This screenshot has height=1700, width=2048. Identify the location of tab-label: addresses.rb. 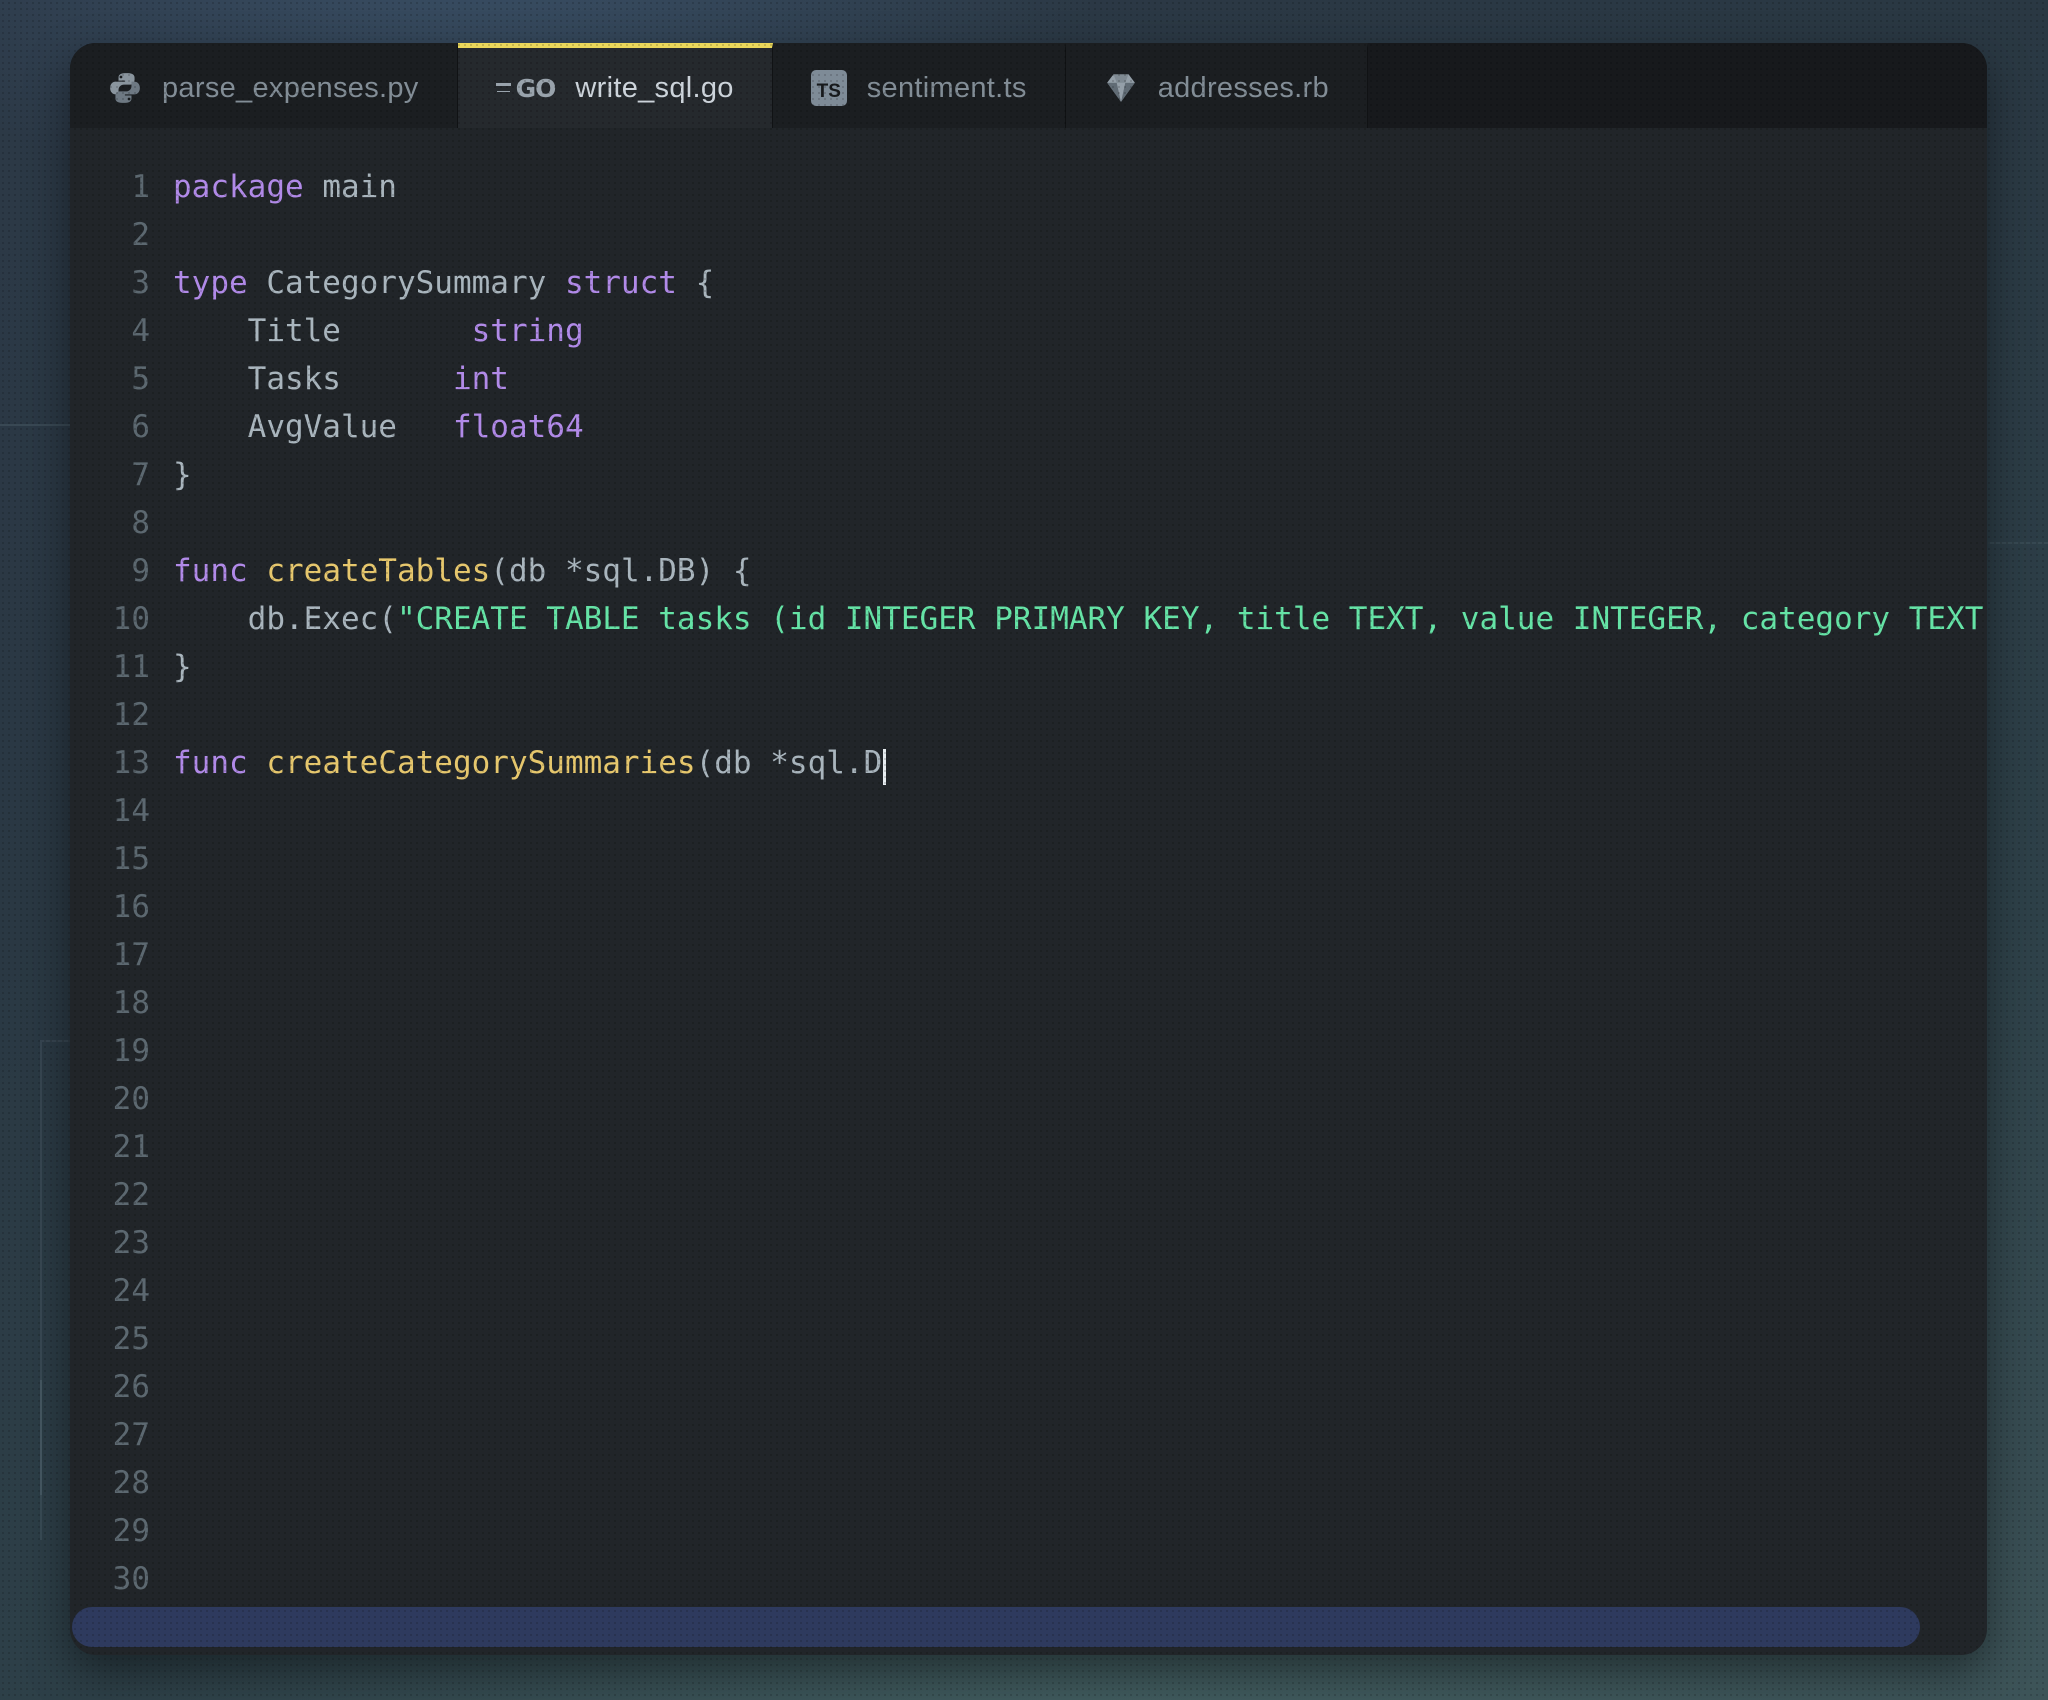
(1243, 87).